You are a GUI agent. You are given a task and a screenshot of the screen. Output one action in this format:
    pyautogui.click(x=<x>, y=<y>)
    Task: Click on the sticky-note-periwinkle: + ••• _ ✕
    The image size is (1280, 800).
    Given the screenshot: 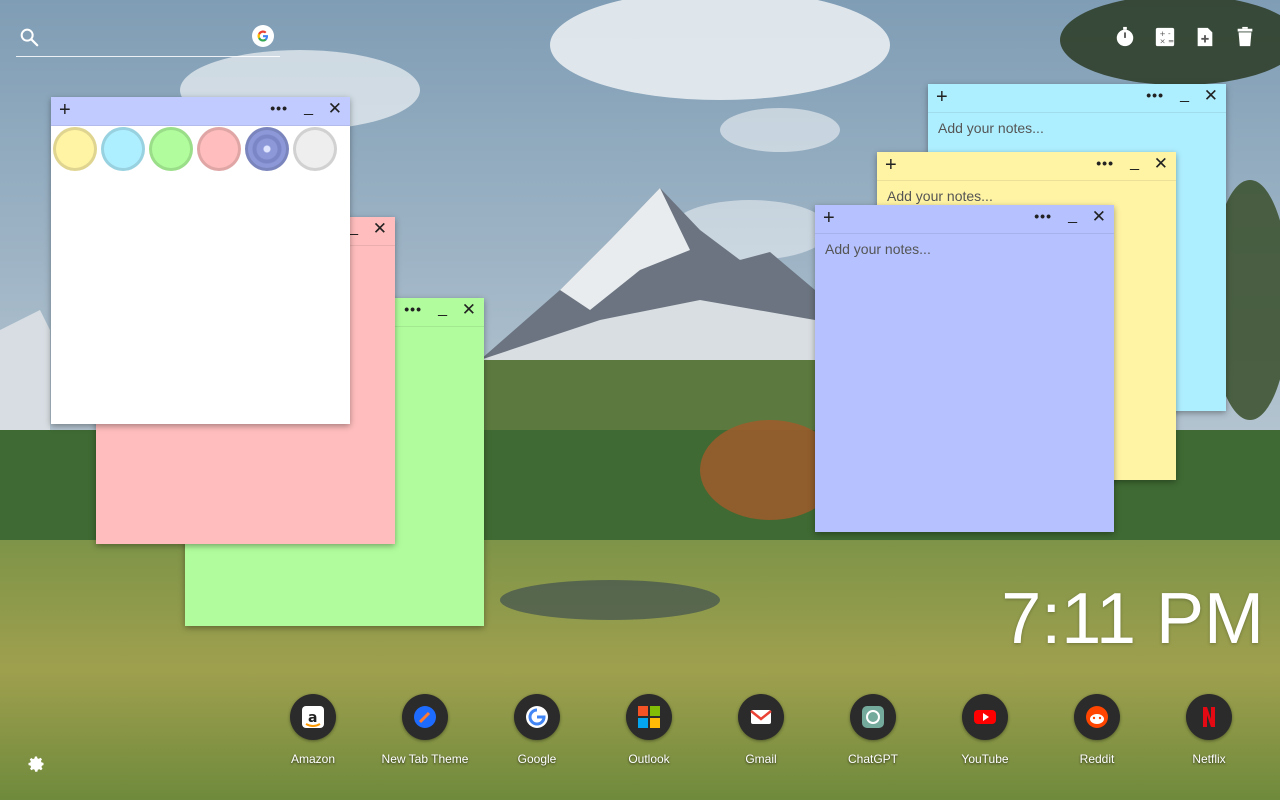 What is the action you would take?
    pyautogui.click(x=964, y=368)
    